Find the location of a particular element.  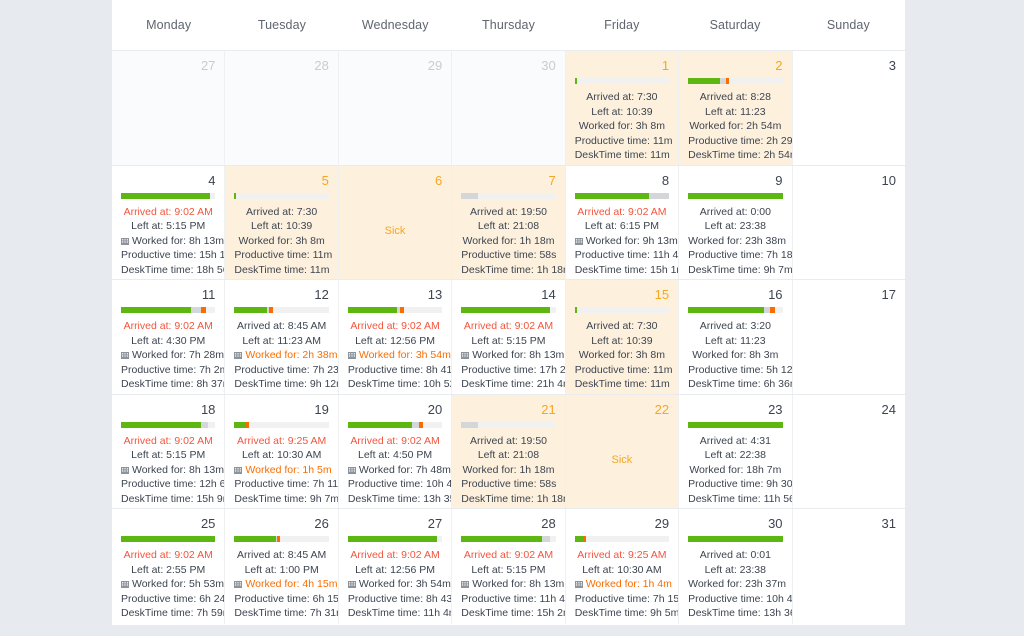

detail-line-text: Worked for: 9h 13m is located at coordinates (631, 240).